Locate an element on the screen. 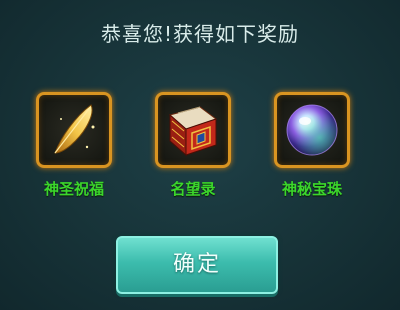 The image size is (400, 310). golden-feather-icon is located at coordinates (74, 129).